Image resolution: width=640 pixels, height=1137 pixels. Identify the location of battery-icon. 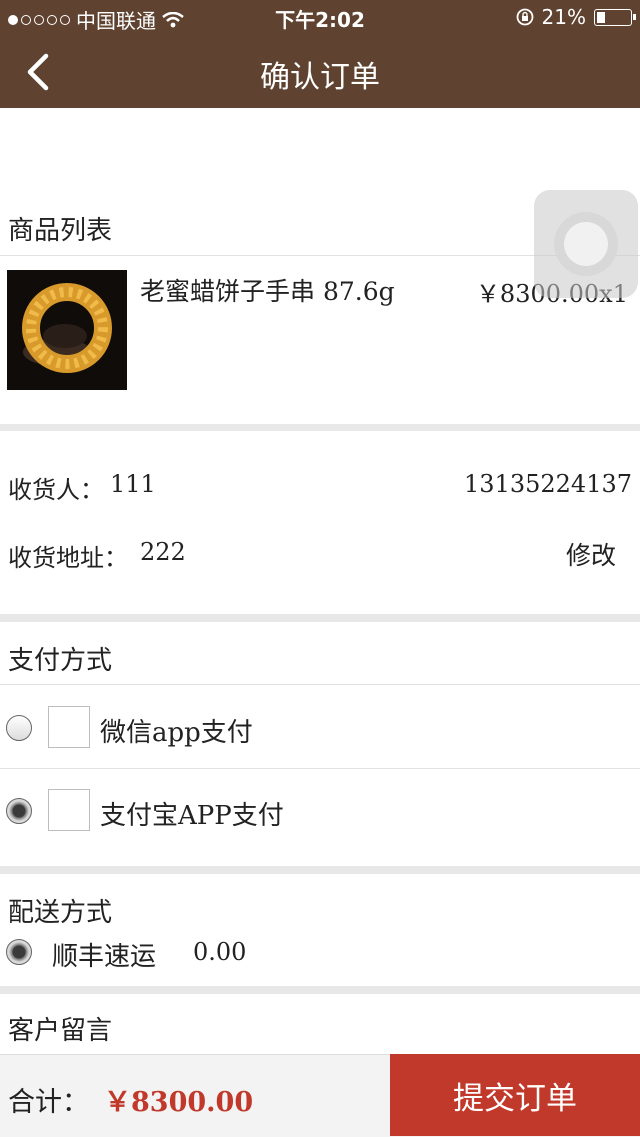
(615, 17).